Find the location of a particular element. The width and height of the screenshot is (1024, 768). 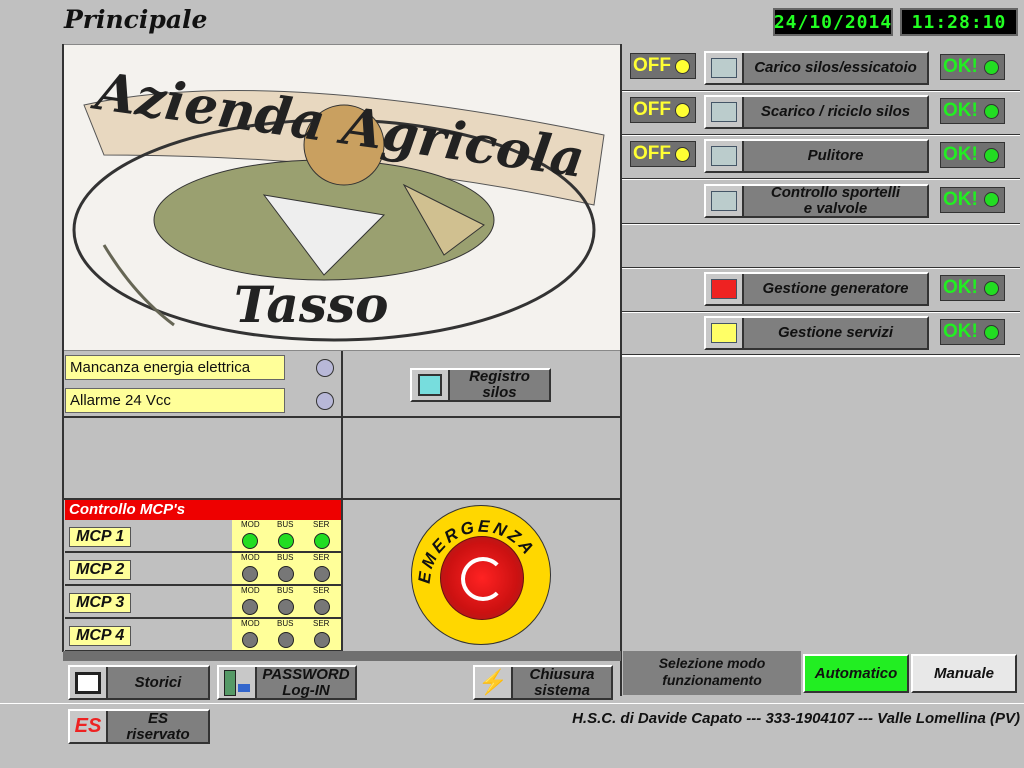

generator-icon is located at coordinates (725, 289).